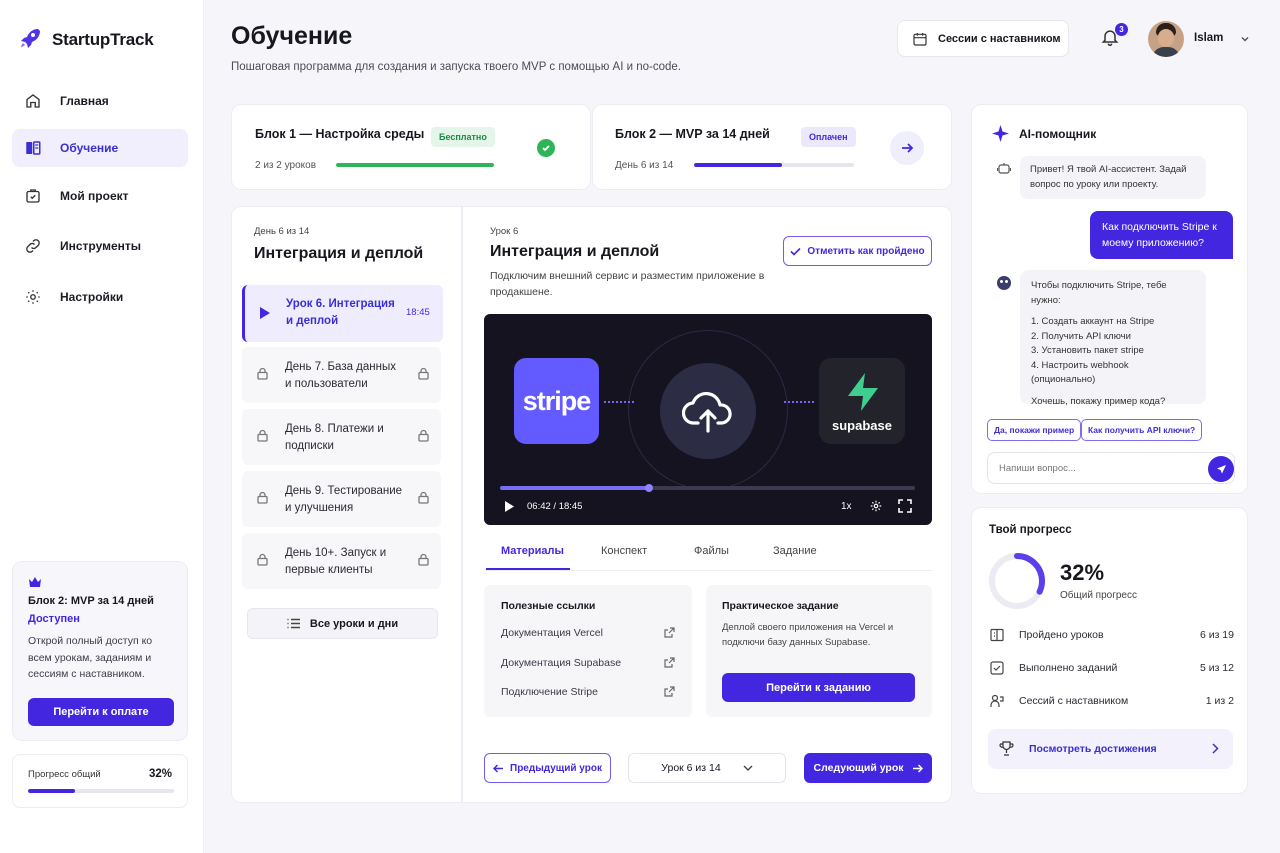  Describe the element at coordinates (354, 623) in the screenshot. I see `all-lessons-label: Все уроки и дни` at that location.